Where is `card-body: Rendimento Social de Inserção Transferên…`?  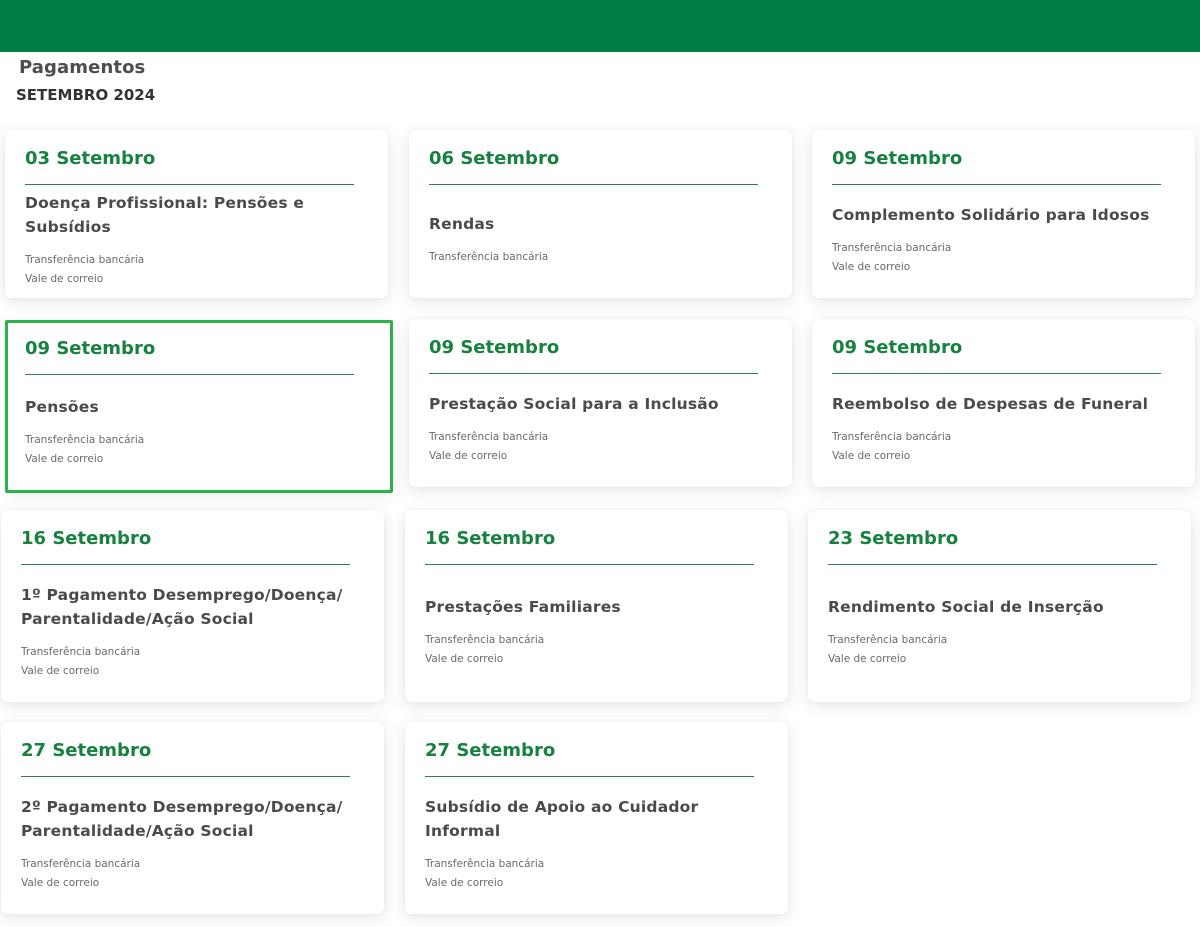 card-body: Rendimento Social de Inserção Transferên… is located at coordinates (1000, 631).